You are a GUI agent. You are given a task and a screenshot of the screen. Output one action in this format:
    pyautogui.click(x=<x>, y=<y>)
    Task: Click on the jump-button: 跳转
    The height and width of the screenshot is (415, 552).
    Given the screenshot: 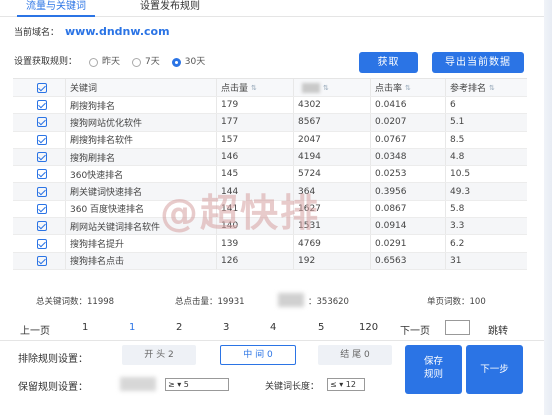 What is the action you would take?
    pyautogui.click(x=498, y=329)
    